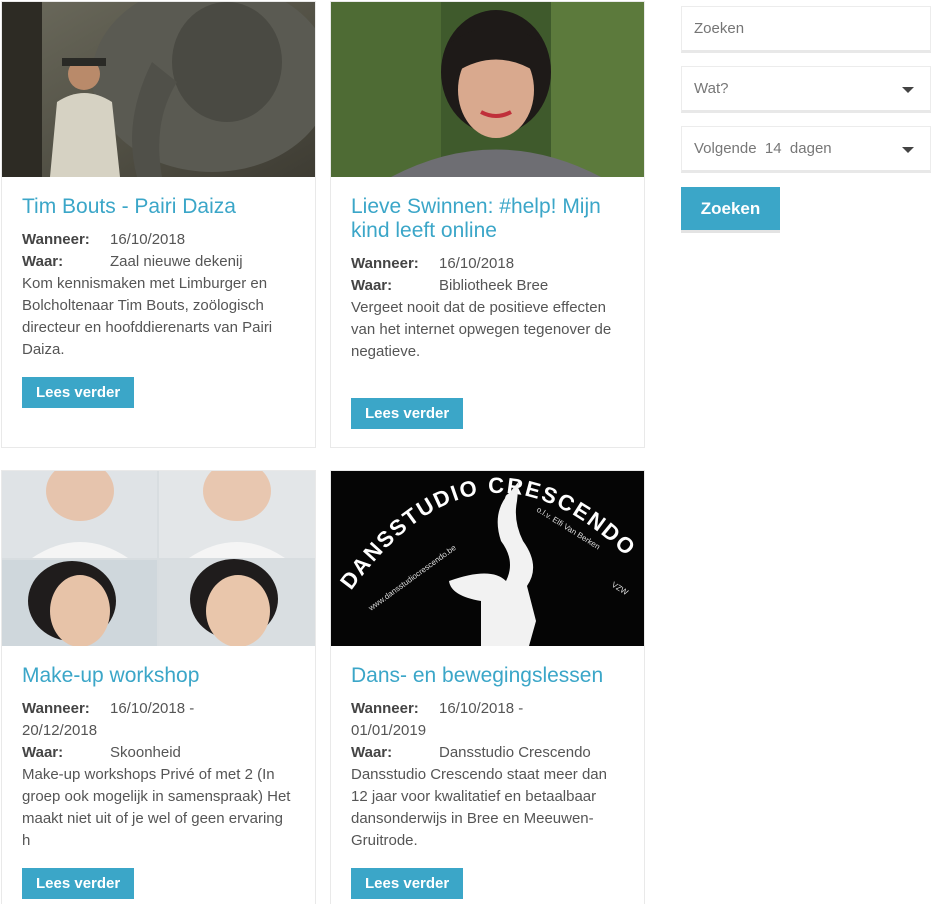 The height and width of the screenshot is (904, 936). Describe the element at coordinates (132, 261) in the screenshot. I see `event-where: Waar: Zaal nieuwe dekenij` at that location.